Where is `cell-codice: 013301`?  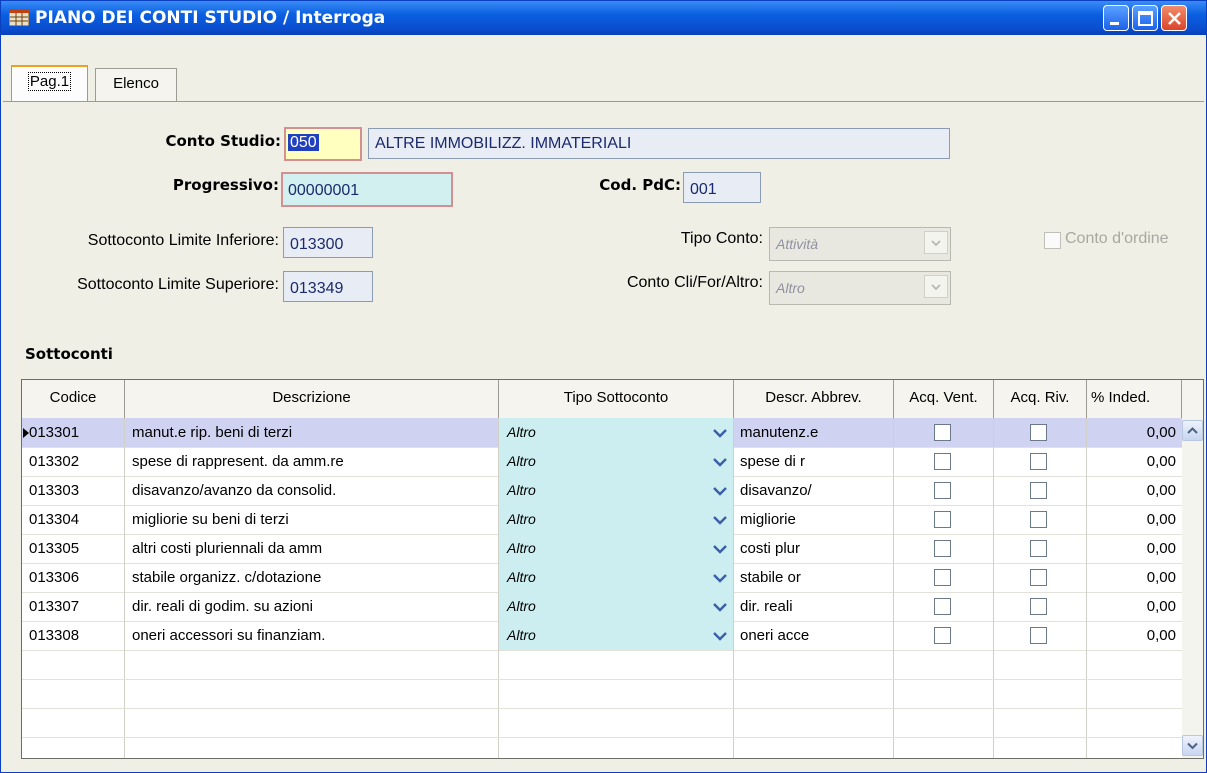
cell-codice: 013301 is located at coordinates (73, 432).